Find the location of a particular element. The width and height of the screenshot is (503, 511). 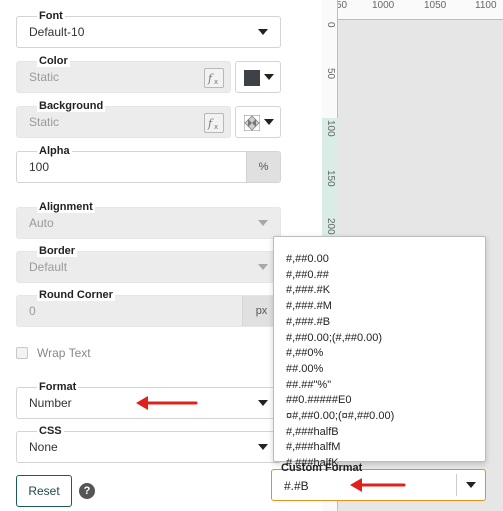

help-icon: ? is located at coordinates (87, 491).